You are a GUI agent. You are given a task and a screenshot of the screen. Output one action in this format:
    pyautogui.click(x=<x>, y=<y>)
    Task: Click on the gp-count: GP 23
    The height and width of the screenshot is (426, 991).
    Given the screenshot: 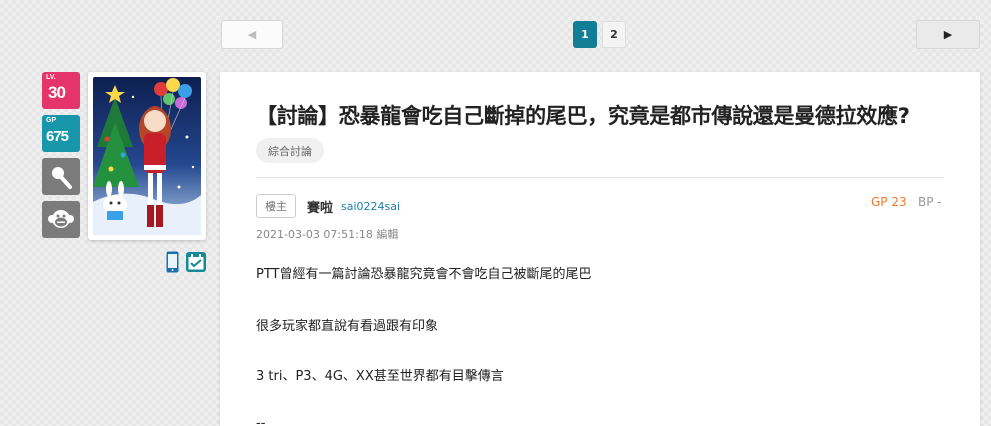 What is the action you would take?
    pyautogui.click(x=889, y=202)
    